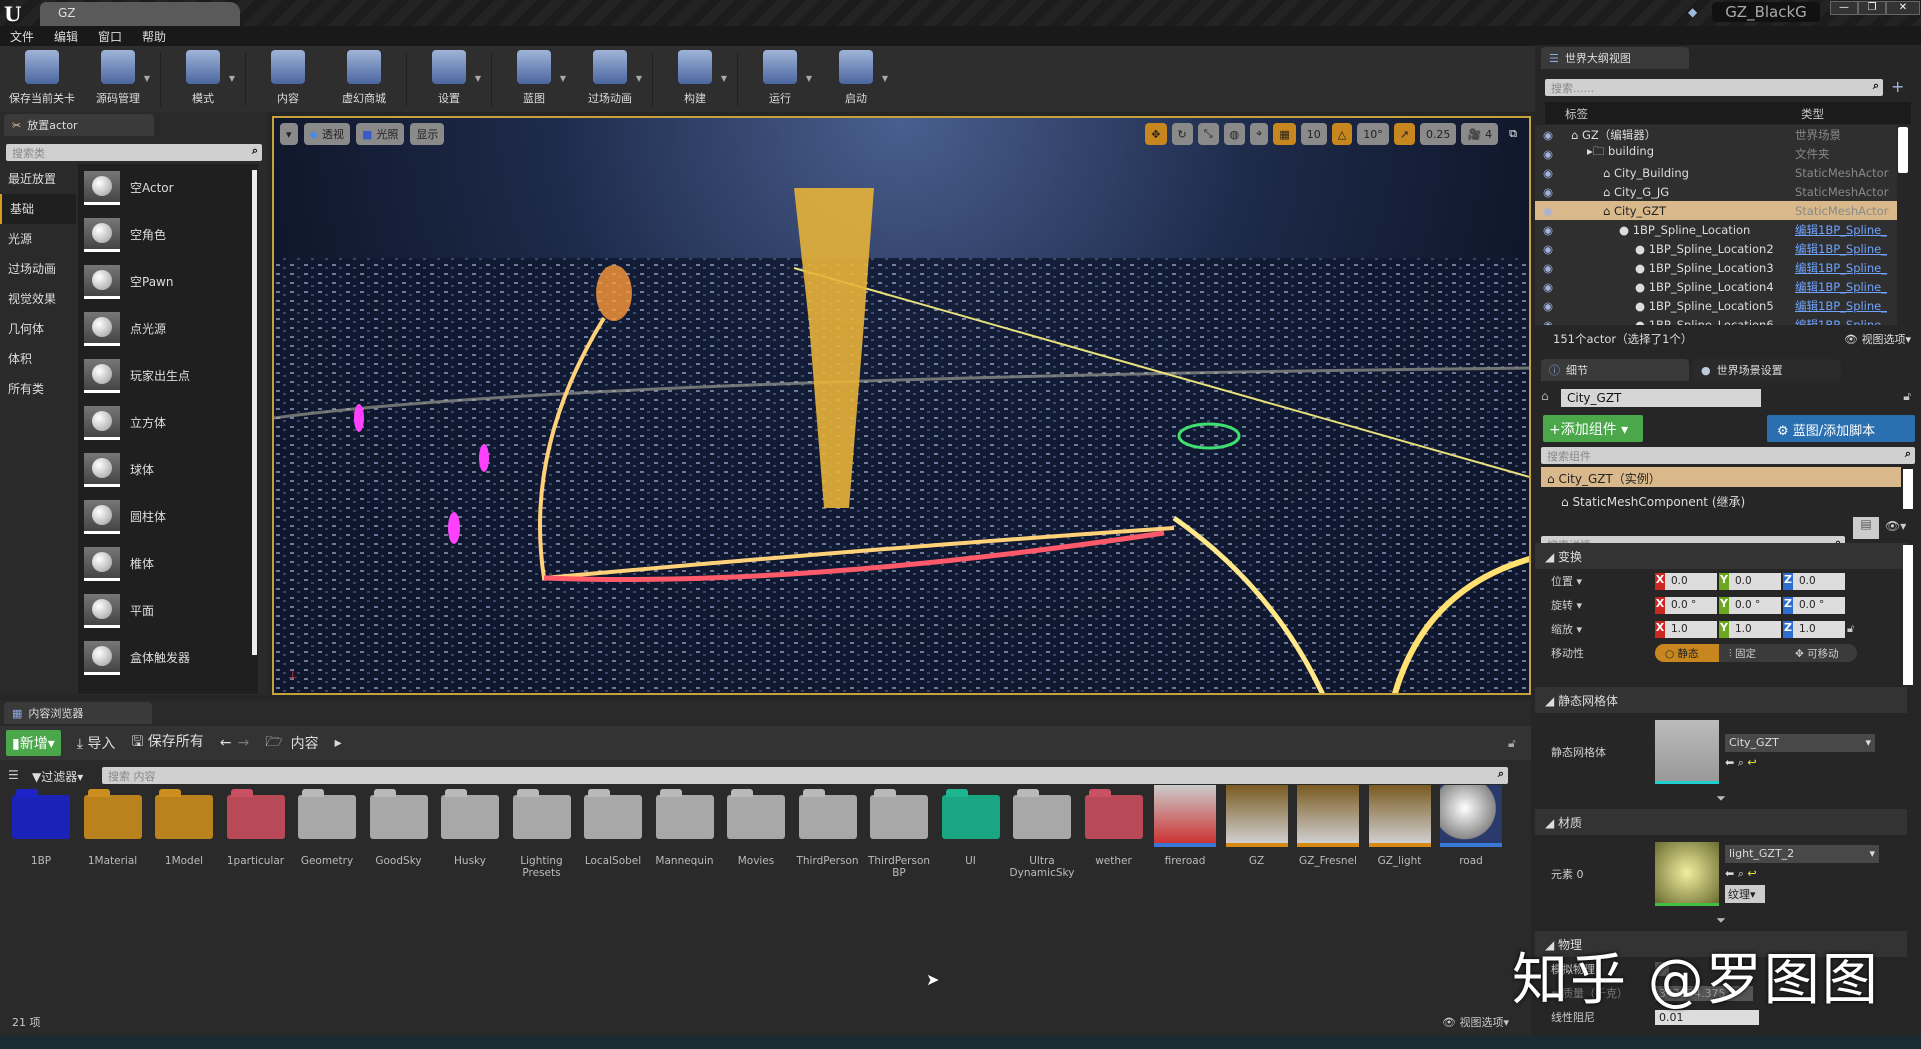 The width and height of the screenshot is (1921, 1049). What do you see at coordinates (613, 837) in the screenshot?
I see `asset-item: LocalSobel` at bounding box center [613, 837].